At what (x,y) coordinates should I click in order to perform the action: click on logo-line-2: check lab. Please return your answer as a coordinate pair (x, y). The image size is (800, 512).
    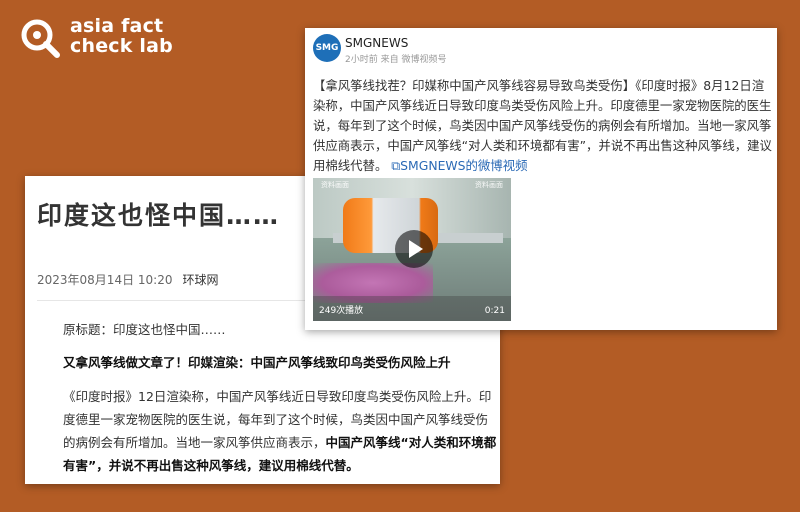
    Looking at the image, I should click on (121, 46).